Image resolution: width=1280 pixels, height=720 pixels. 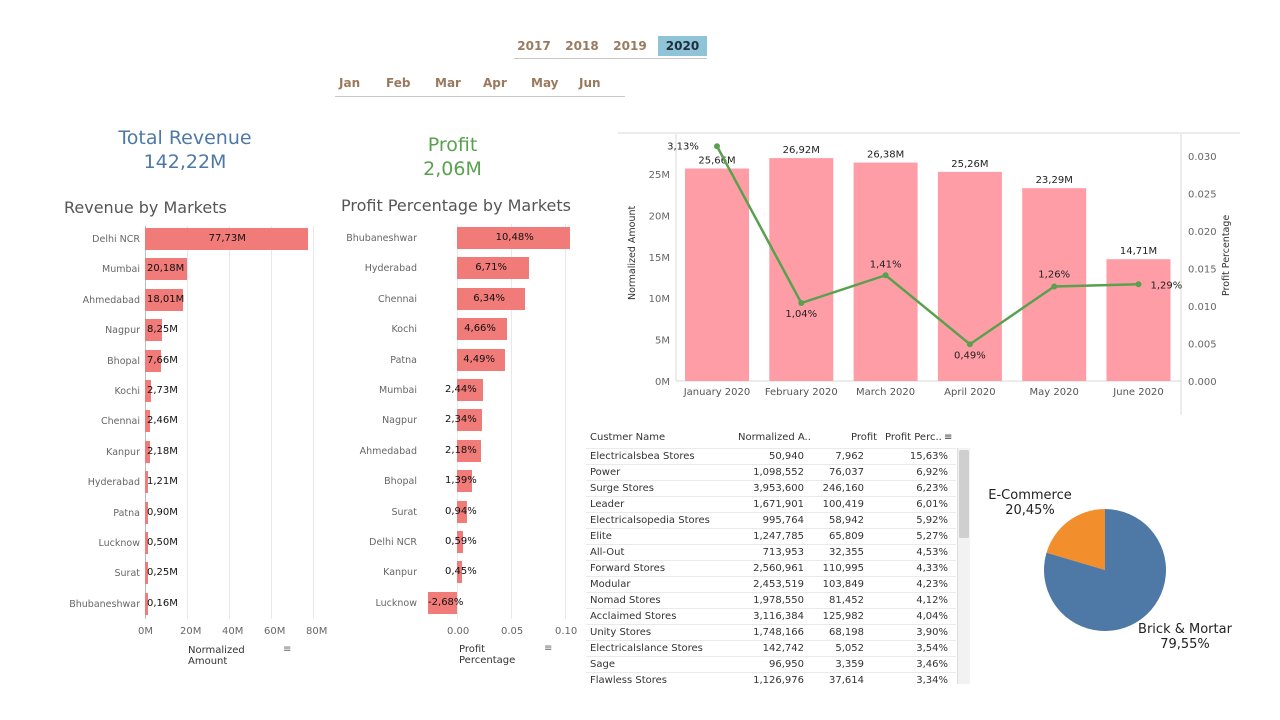 What do you see at coordinates (932, 520) in the screenshot?
I see `cell-profit-percentage: 5,92%` at bounding box center [932, 520].